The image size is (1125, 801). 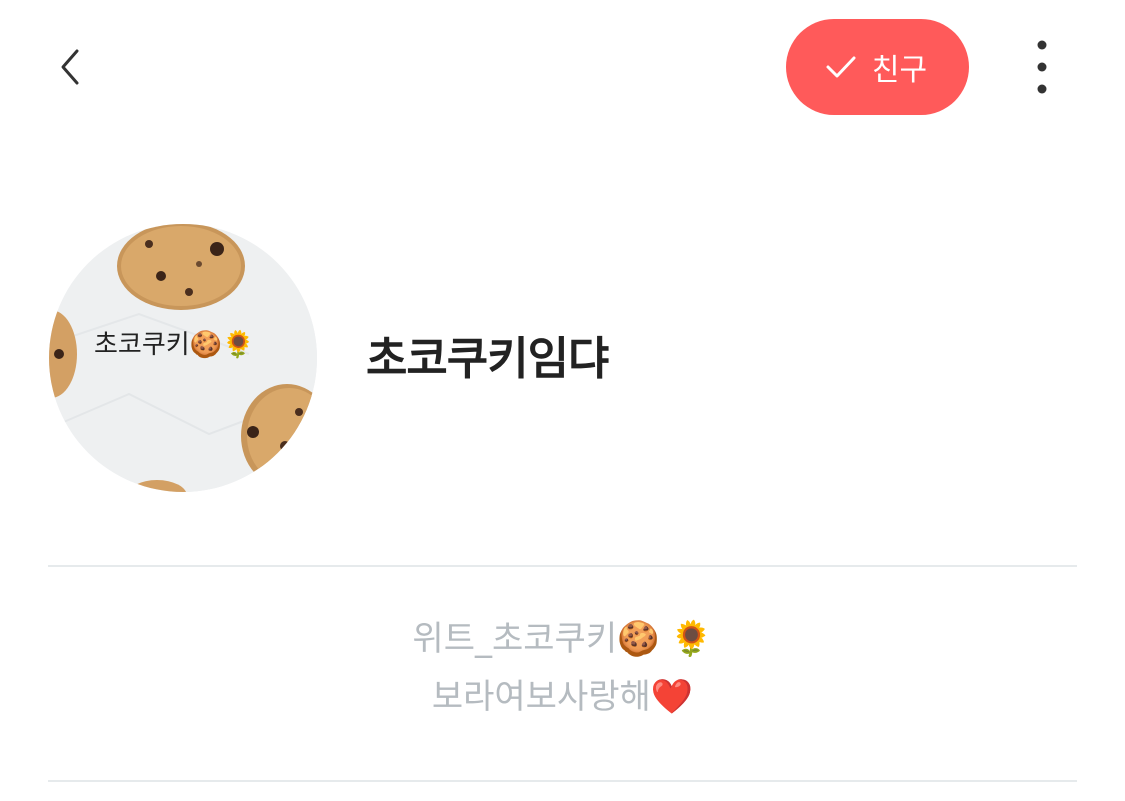 I want to click on profile-name: 초코쿠키임댜, so click(x=487, y=358).